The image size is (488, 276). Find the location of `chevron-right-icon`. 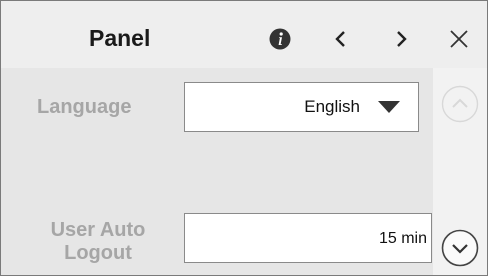

chevron-right-icon is located at coordinates (401, 39).